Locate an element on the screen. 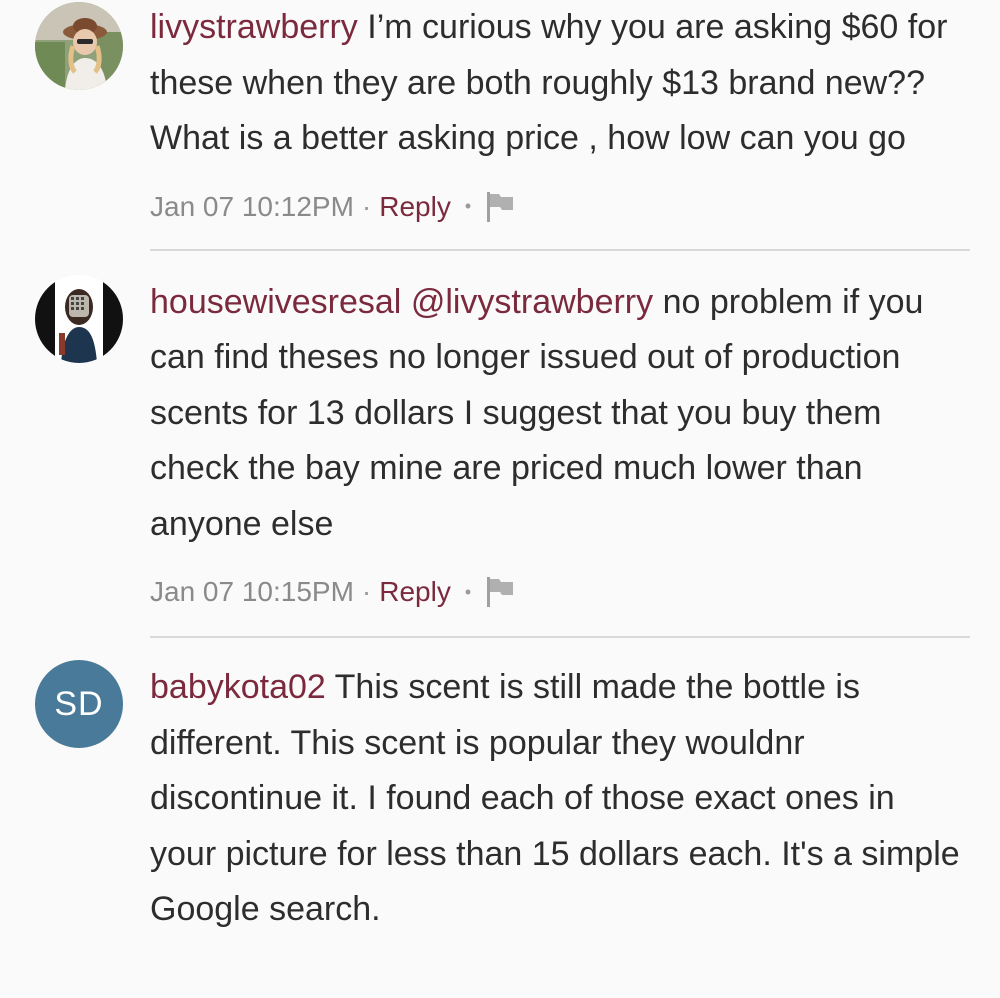 This screenshot has height=998, width=1000. mention-link: @livystrawberry is located at coordinates (532, 302).